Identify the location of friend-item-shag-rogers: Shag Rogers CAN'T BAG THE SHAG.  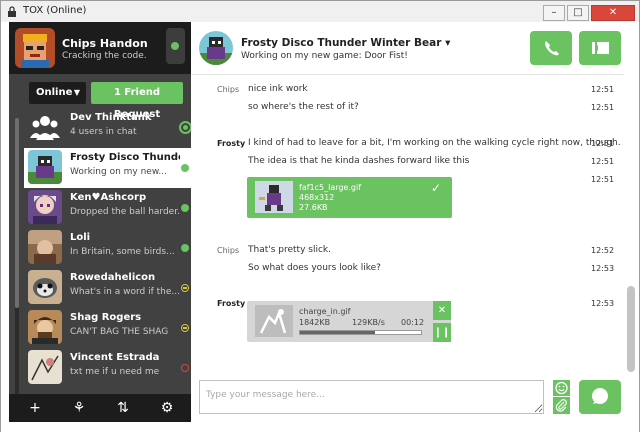
(107, 328).